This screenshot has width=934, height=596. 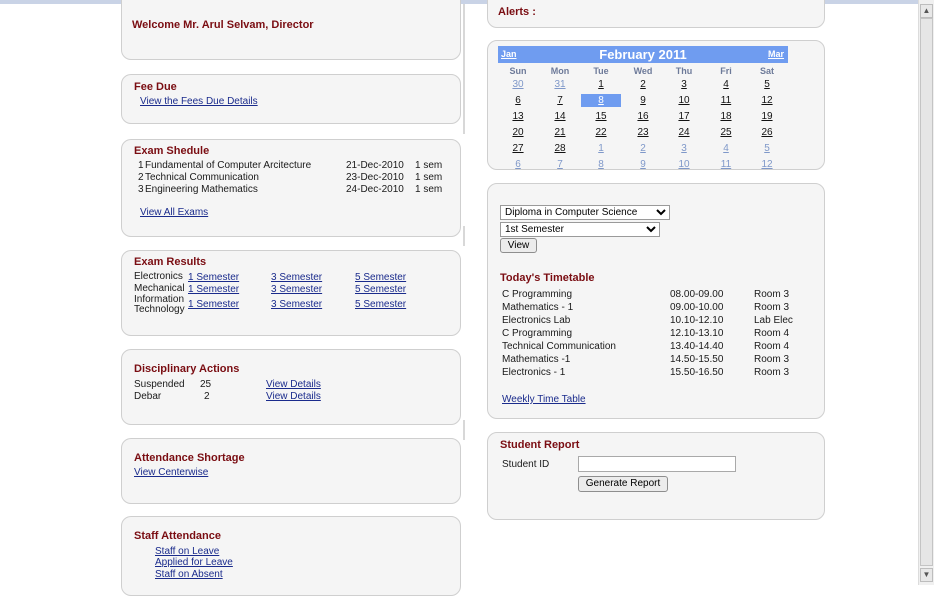 What do you see at coordinates (767, 132) in the screenshot?
I see `calendar-day: 26` at bounding box center [767, 132].